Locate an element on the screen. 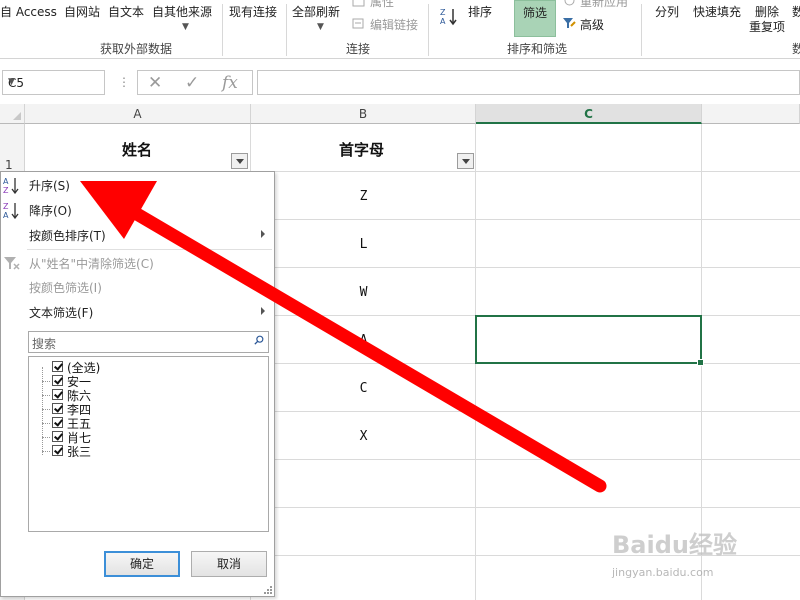  column-header-d is located at coordinates (751, 114).